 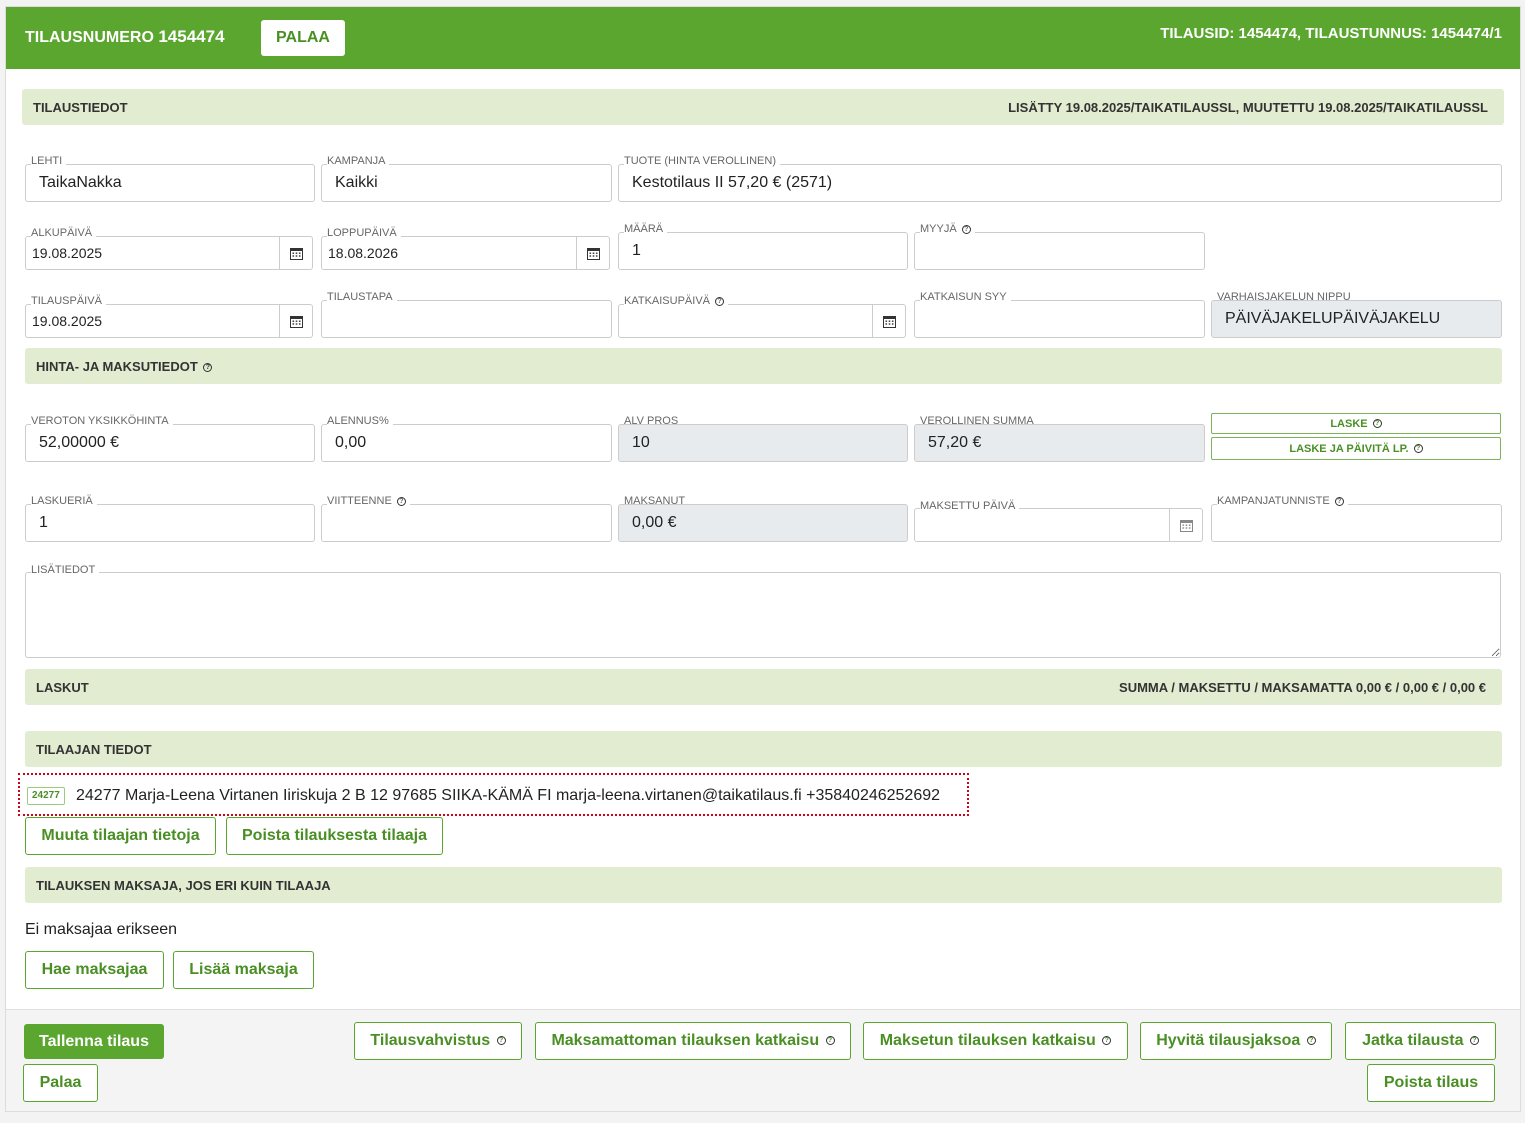 What do you see at coordinates (101, 929) in the screenshot?
I see `no-payer-text: Ei maksajaa erikseen` at bounding box center [101, 929].